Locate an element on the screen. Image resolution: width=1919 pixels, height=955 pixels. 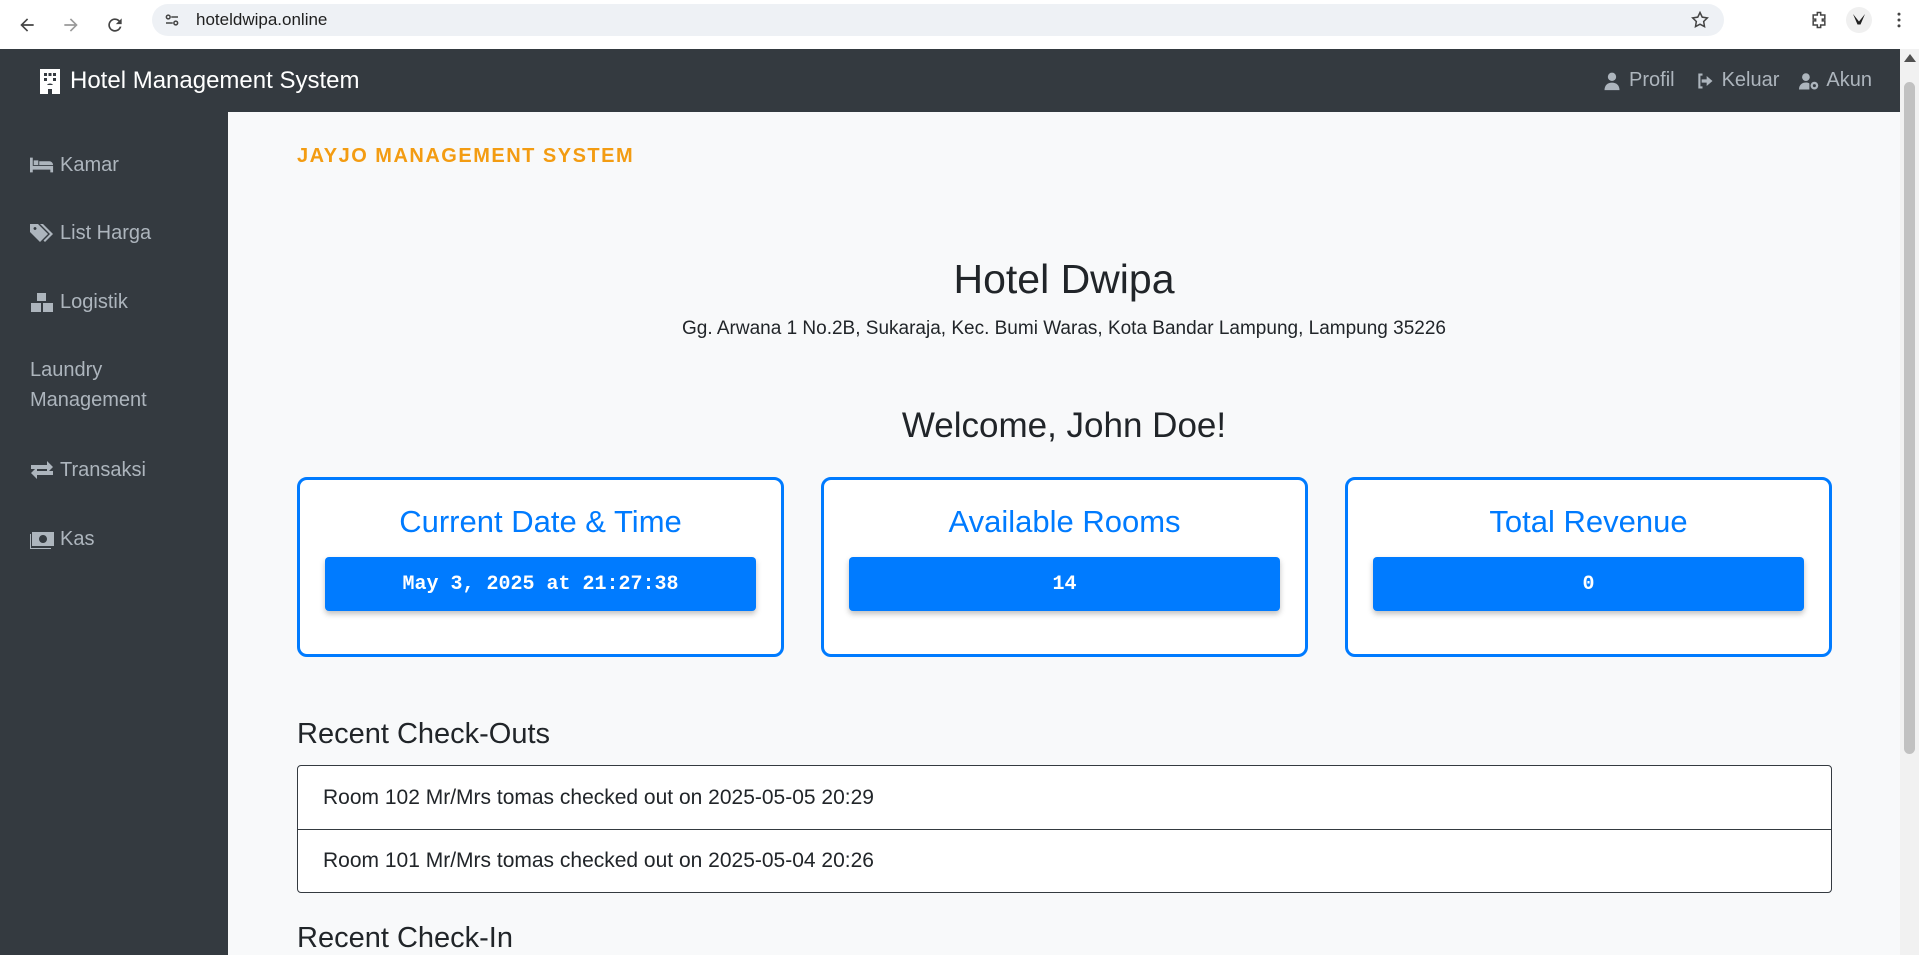
boxes-icon is located at coordinates (42, 302).